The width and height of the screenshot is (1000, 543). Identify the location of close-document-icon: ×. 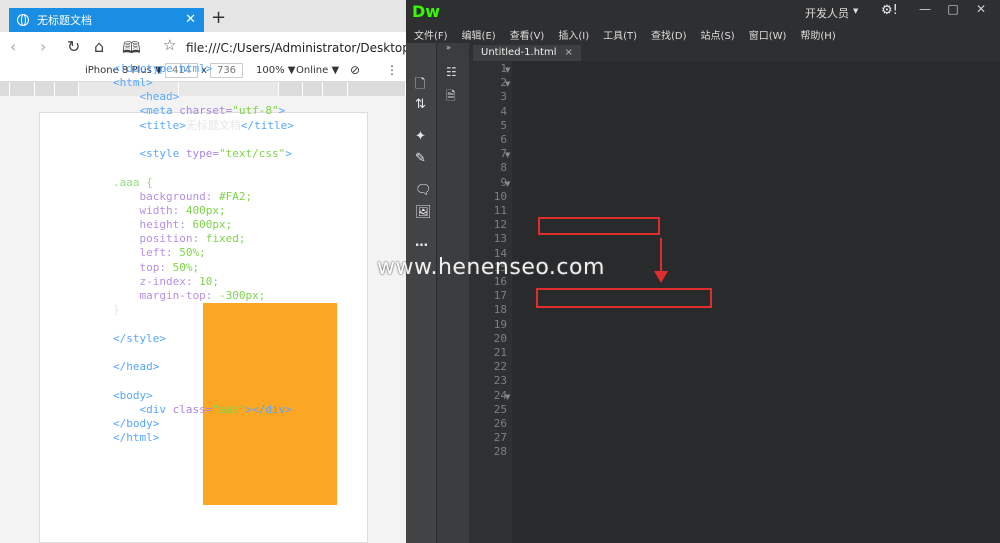
(568, 52).